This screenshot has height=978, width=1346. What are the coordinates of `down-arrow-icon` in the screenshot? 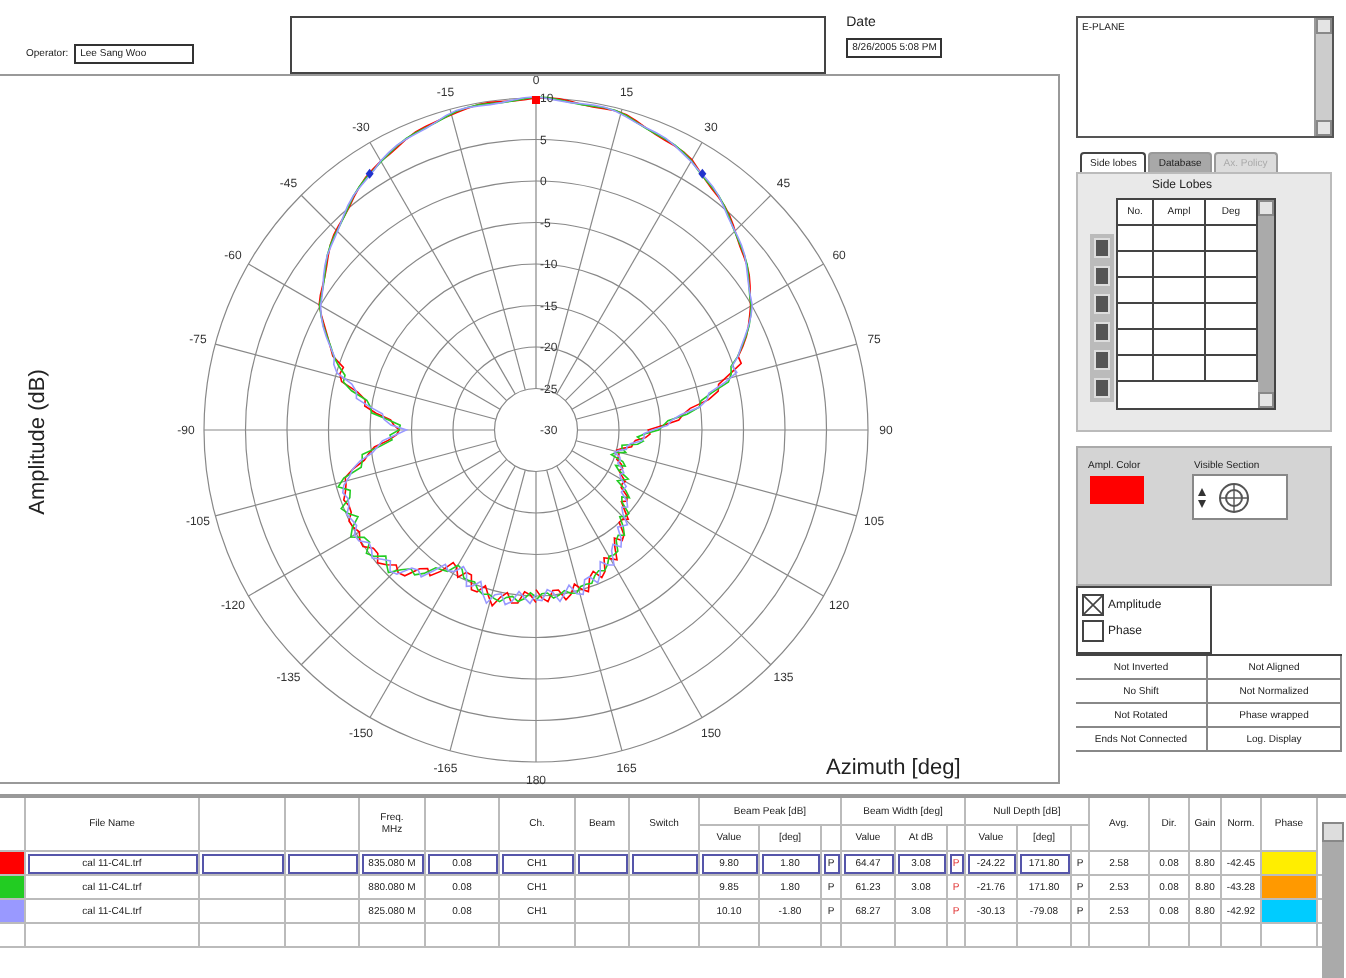 It's located at (1202, 503).